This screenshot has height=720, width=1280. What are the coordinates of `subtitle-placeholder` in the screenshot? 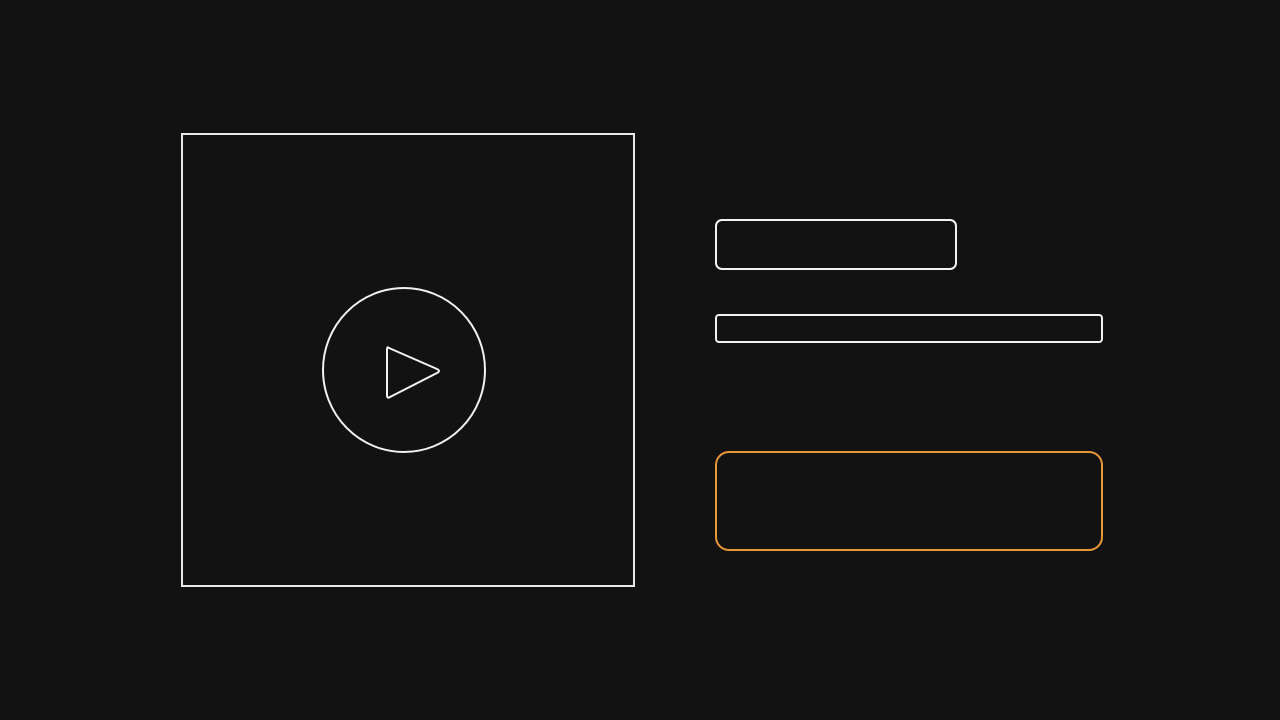 It's located at (909, 328).